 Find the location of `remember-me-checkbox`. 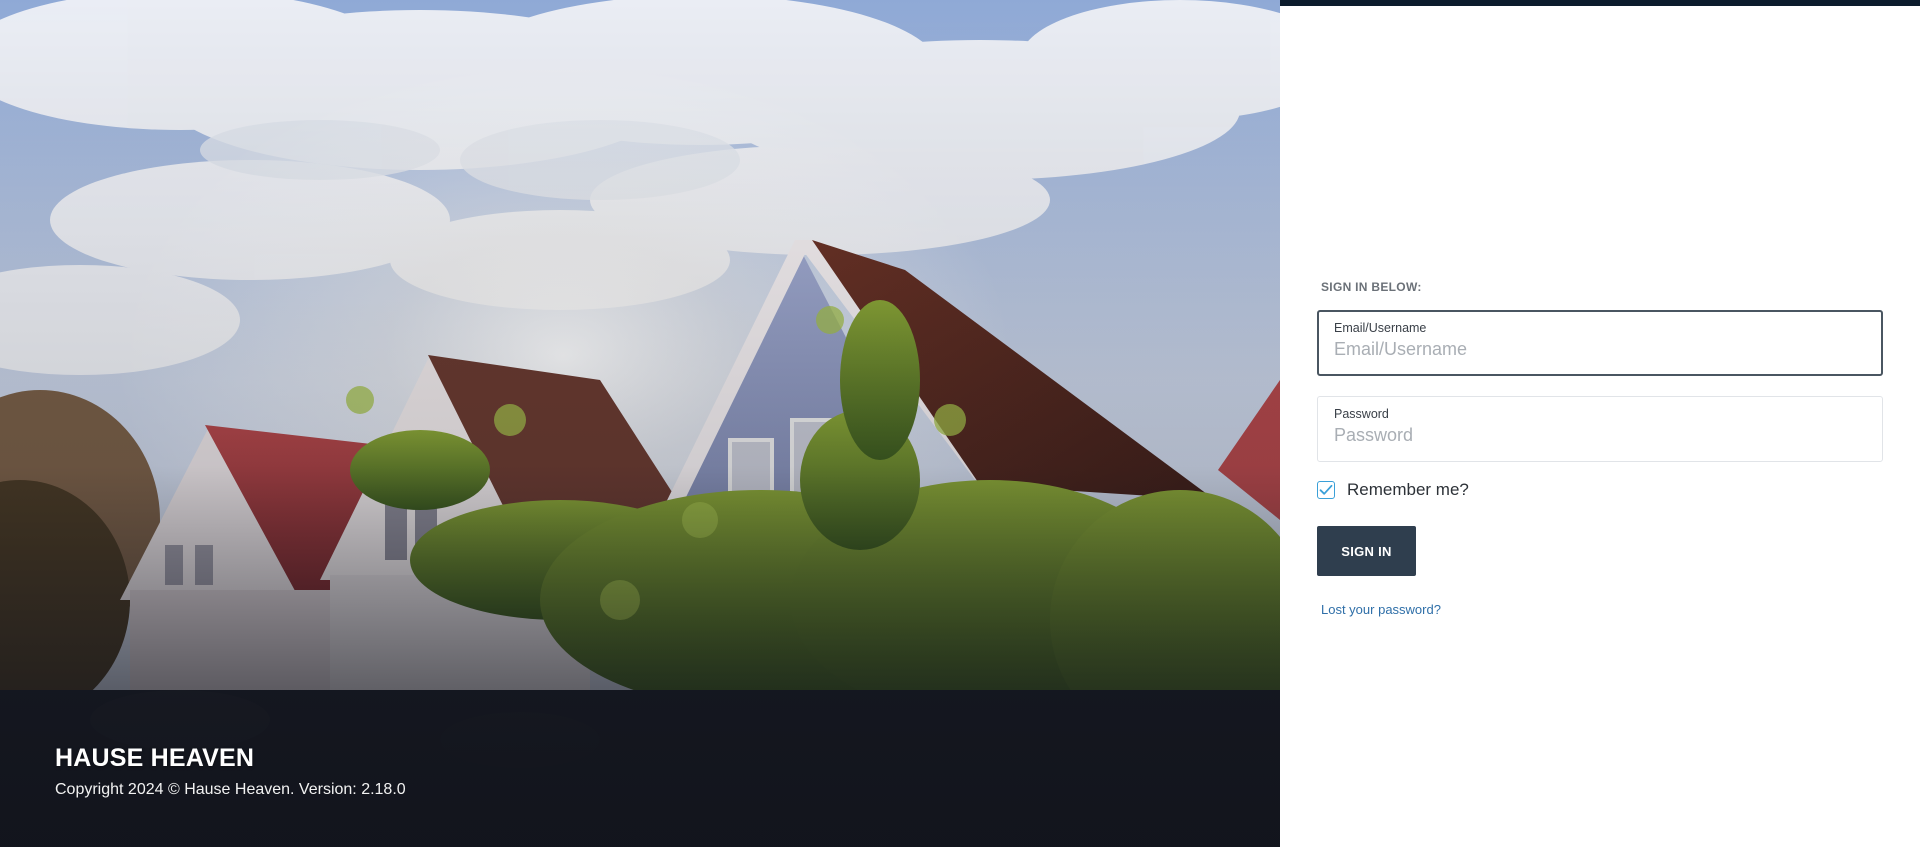

remember-me-checkbox is located at coordinates (1326, 490).